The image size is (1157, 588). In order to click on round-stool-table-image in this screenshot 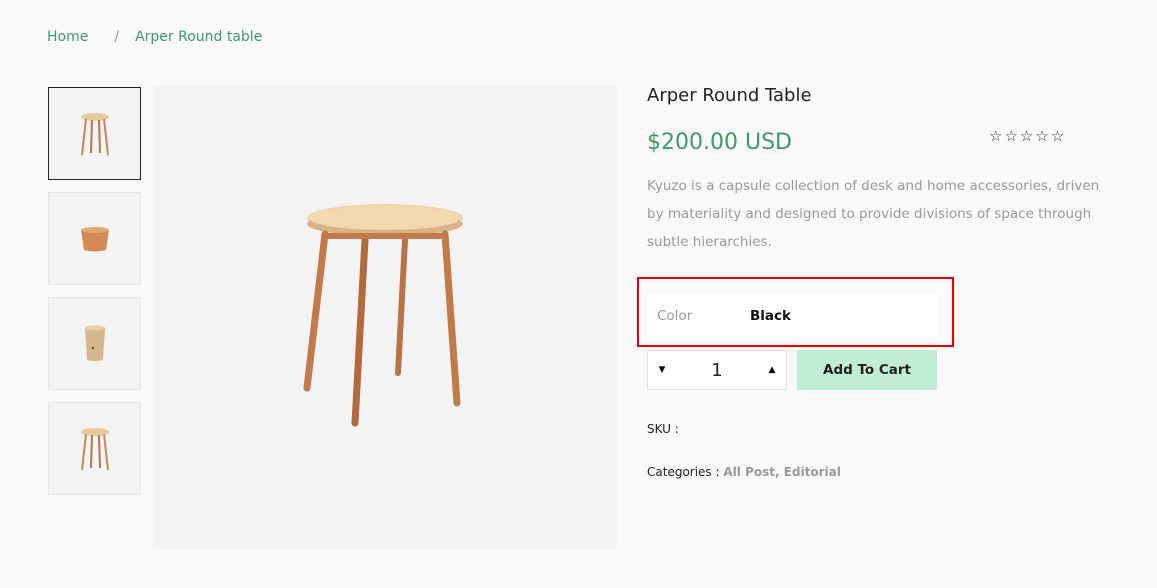, I will do `click(383, 314)`.